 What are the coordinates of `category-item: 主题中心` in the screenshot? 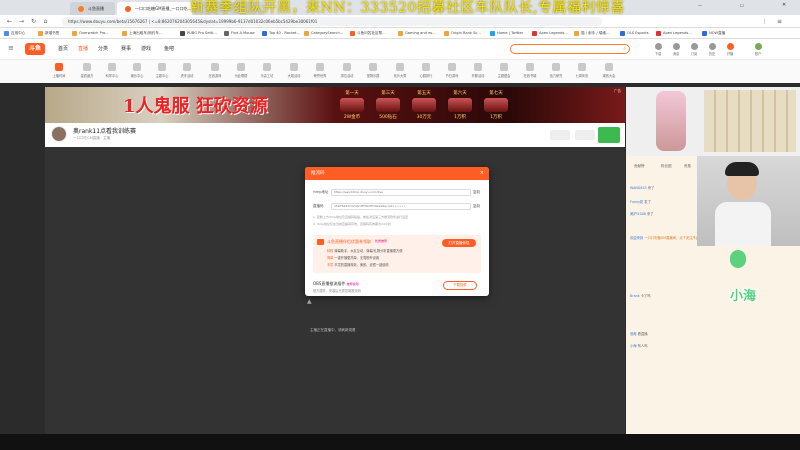 It's located at (162, 70).